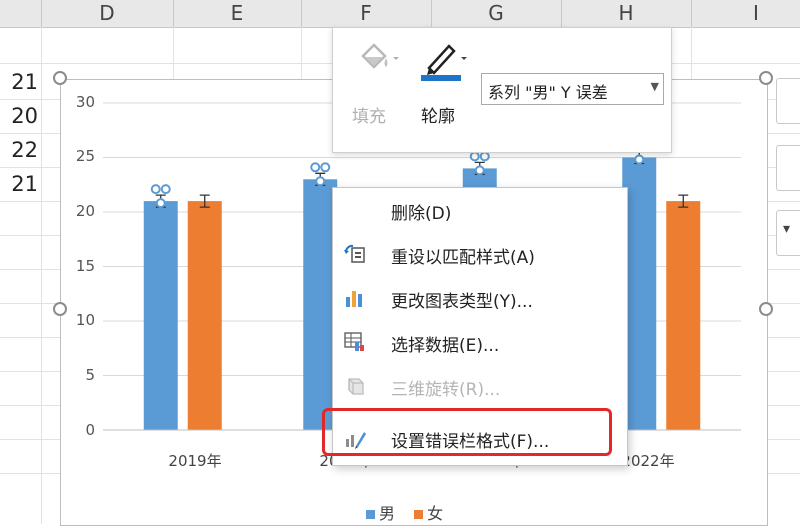 Image resolution: width=800 pixels, height=526 pixels. I want to click on menu-item-reset-style: 重设以匹配样式(A), so click(480, 254).